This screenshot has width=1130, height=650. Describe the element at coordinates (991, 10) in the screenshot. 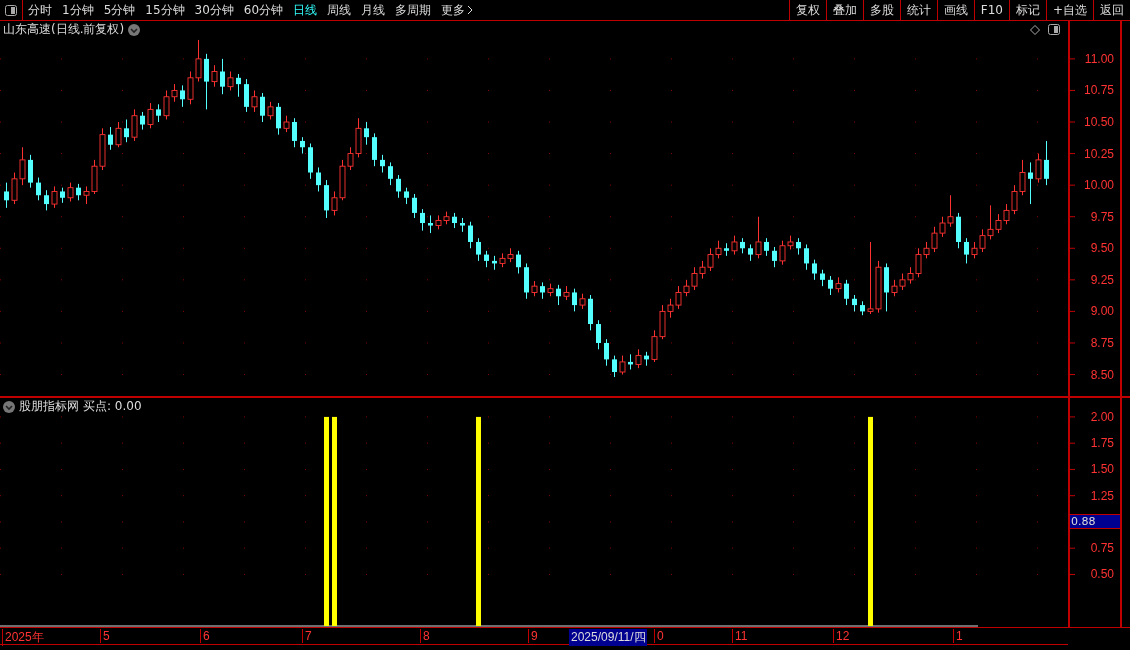

I see `toolbar-button: F10` at that location.